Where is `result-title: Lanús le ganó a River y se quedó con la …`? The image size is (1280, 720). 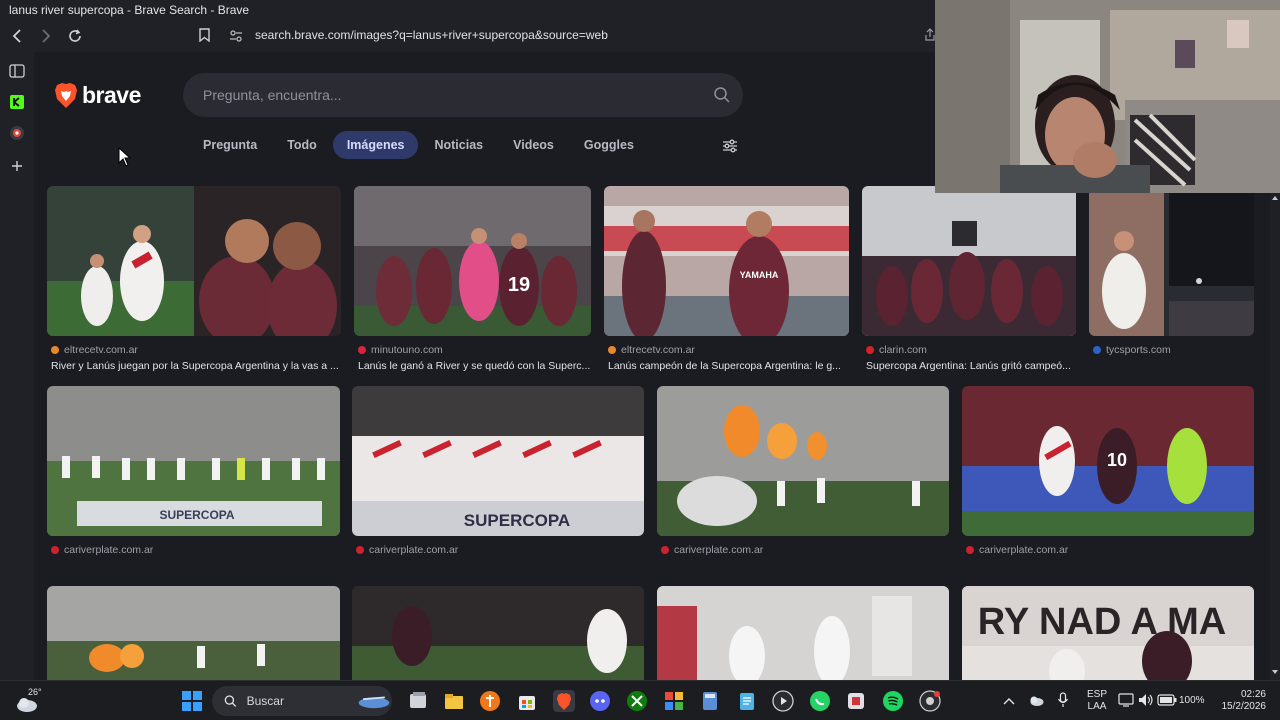
result-title: Lanús le ganó a River y se quedó con la … is located at coordinates (474, 366).